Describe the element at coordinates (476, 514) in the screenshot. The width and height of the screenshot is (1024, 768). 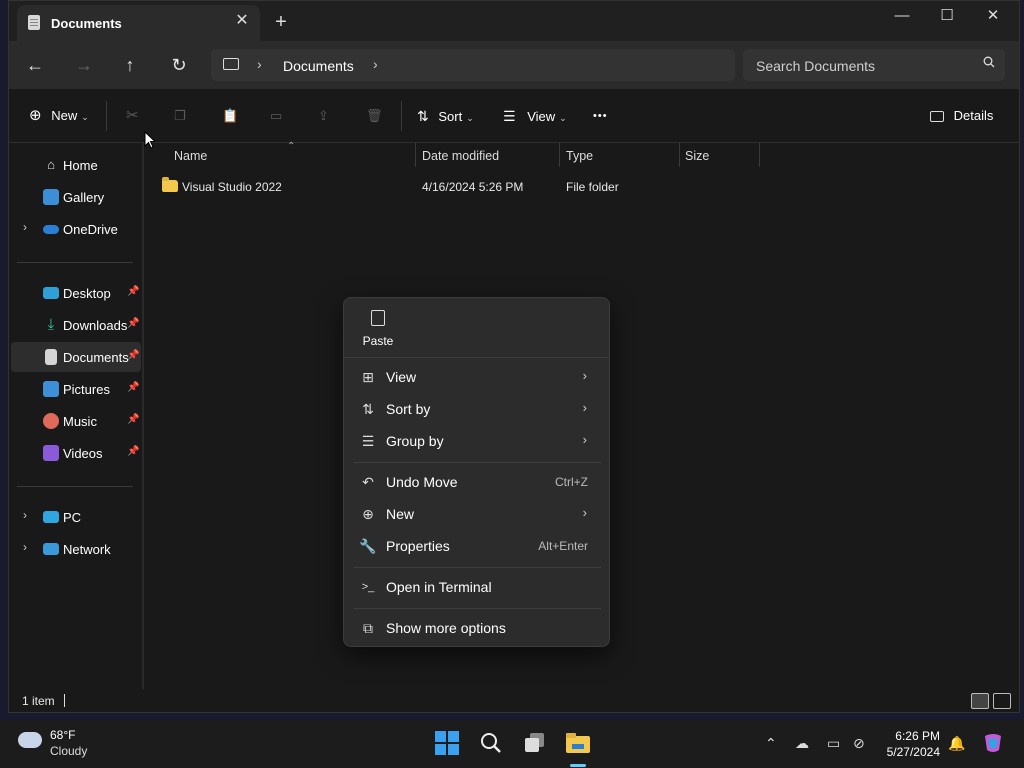
I see `menu-item-new: ⊕ New ›` at that location.